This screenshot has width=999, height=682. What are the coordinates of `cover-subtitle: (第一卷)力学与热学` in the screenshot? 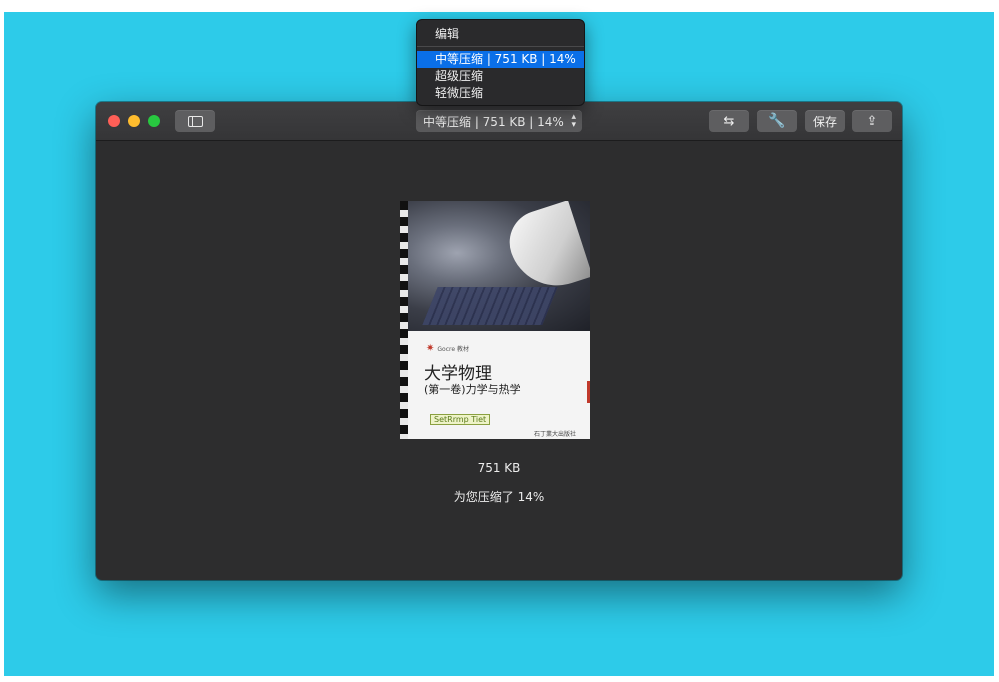 It's located at (472, 389).